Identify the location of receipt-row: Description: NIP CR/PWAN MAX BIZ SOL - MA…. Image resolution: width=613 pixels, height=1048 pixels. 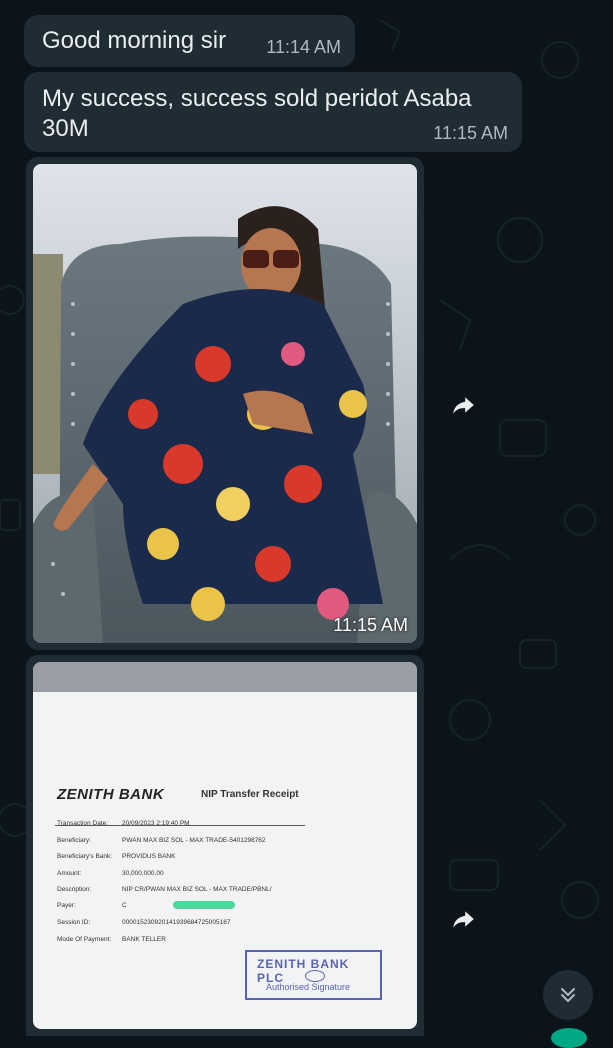
(164, 889).